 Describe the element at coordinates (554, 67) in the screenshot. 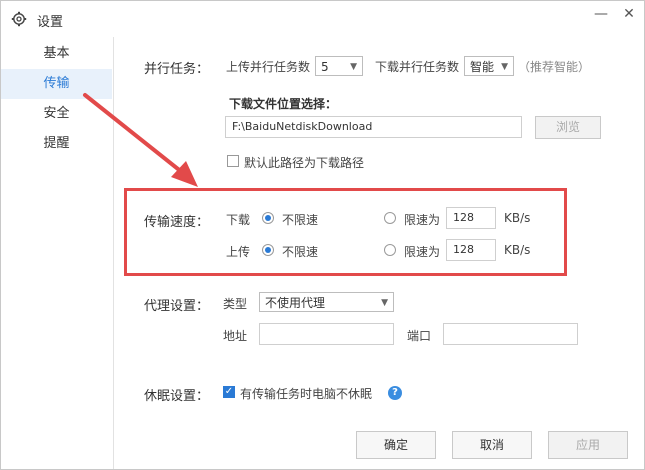

I see `recommend-hint: （推荐智能）` at that location.